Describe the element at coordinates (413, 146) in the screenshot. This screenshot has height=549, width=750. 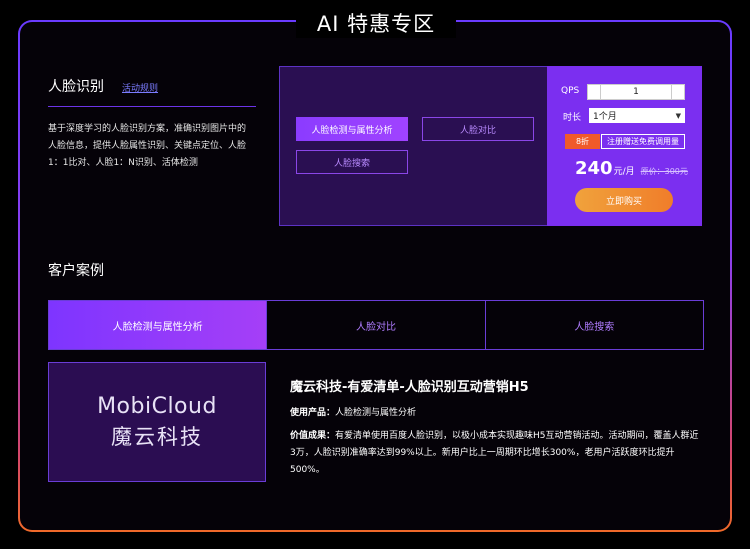
I see `product-options-panel: 人脸检测与属性分析 人脸对比 人脸搜索` at that location.